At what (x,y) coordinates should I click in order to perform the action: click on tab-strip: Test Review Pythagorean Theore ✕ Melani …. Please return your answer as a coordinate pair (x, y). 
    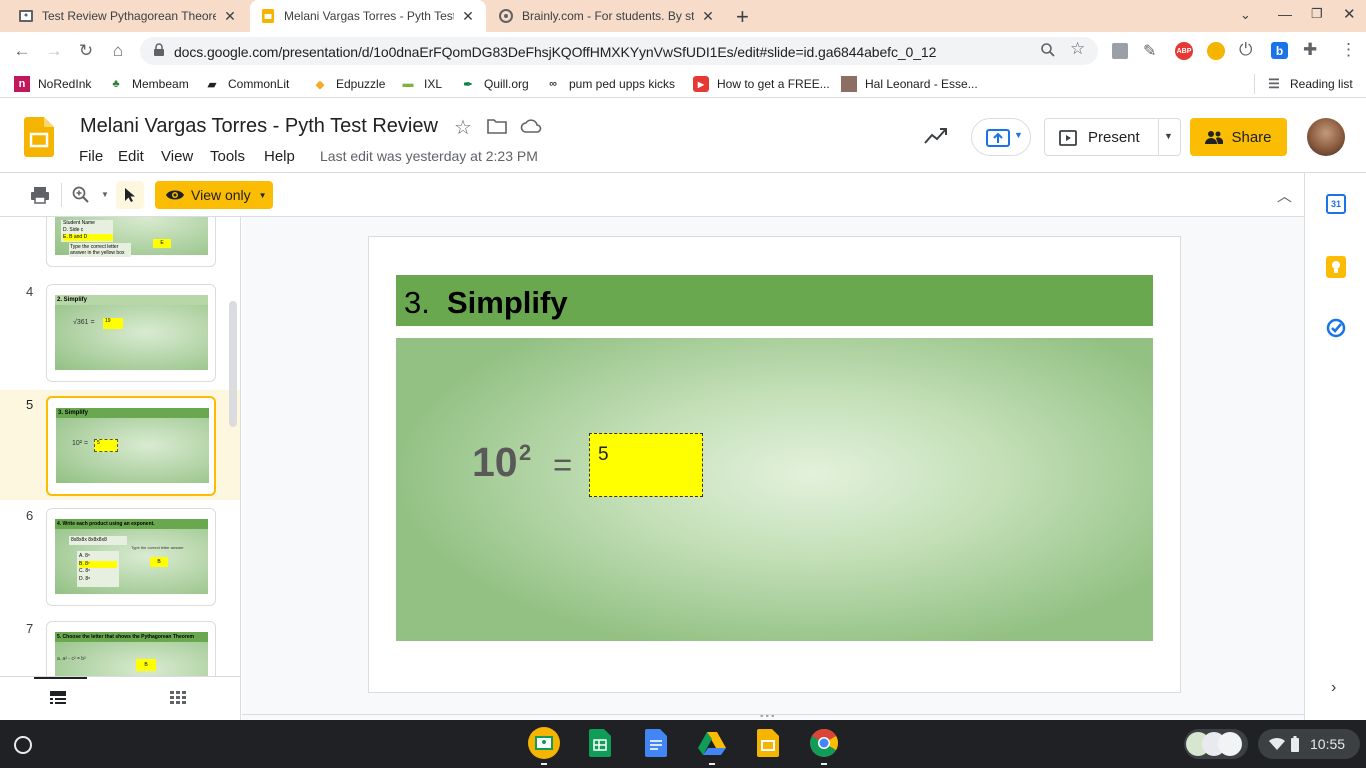
    Looking at the image, I should click on (683, 16).